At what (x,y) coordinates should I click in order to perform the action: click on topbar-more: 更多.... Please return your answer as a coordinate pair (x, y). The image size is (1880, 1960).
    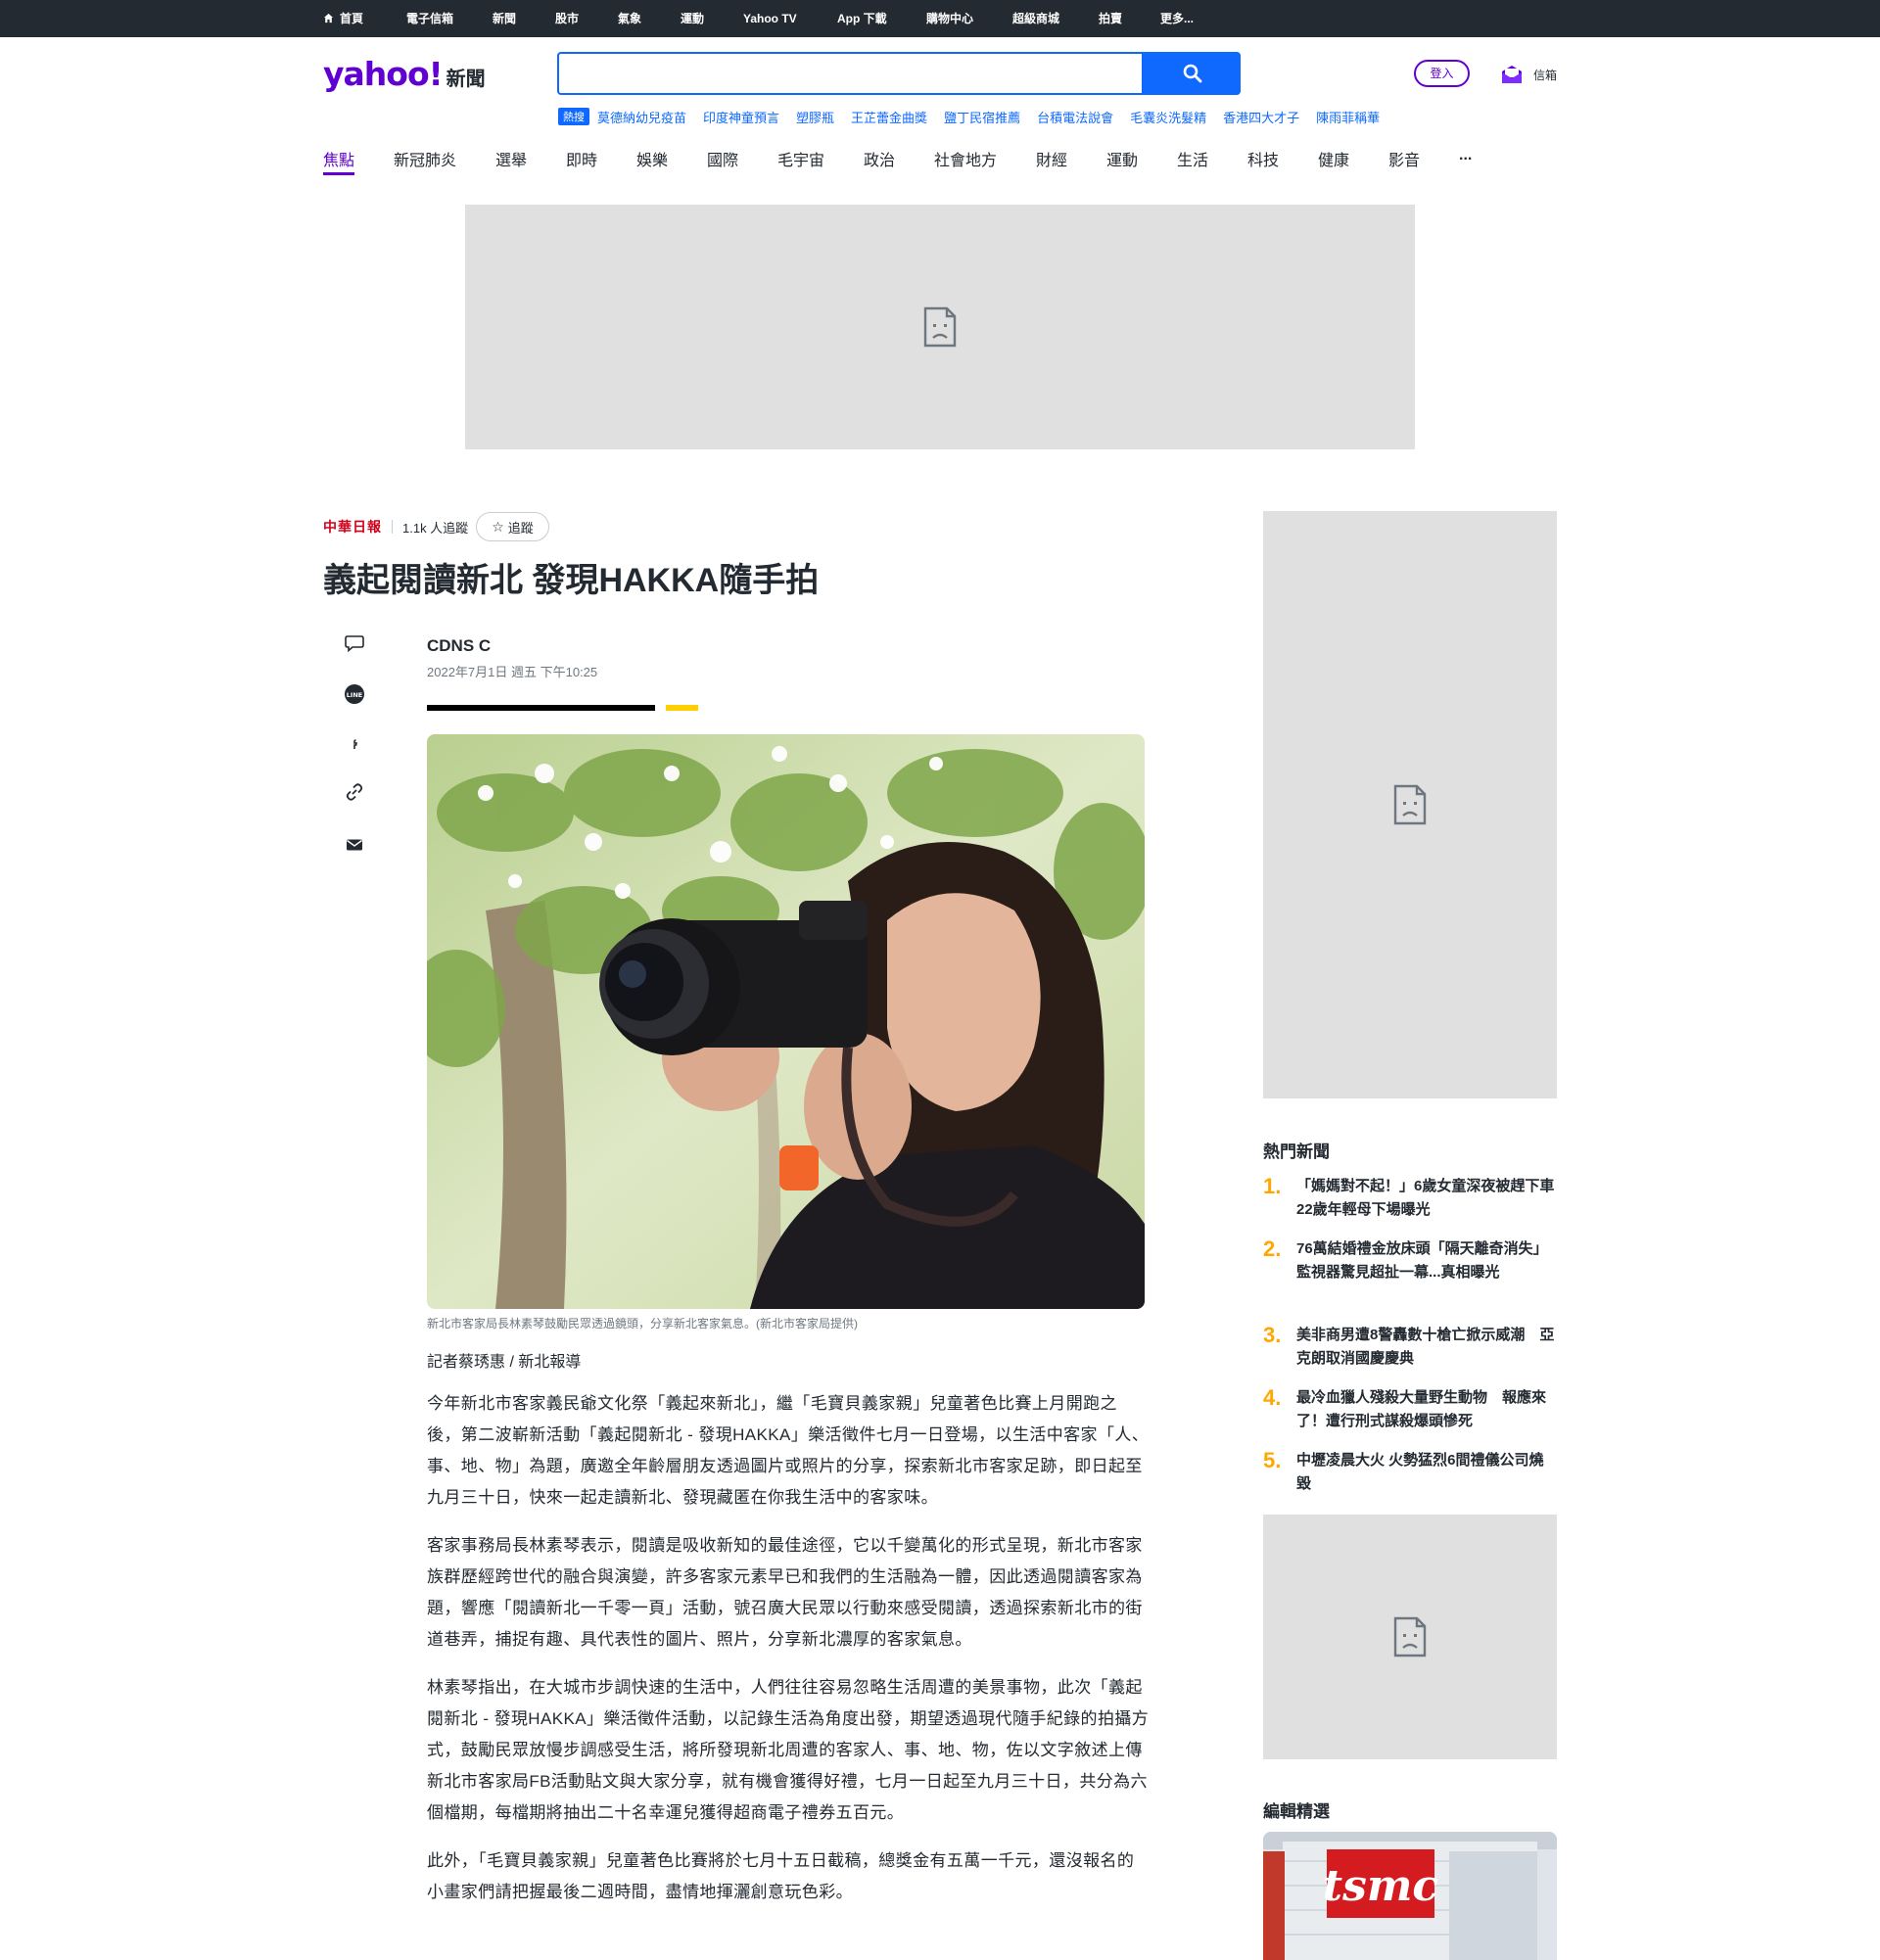
    Looking at the image, I should click on (1177, 18).